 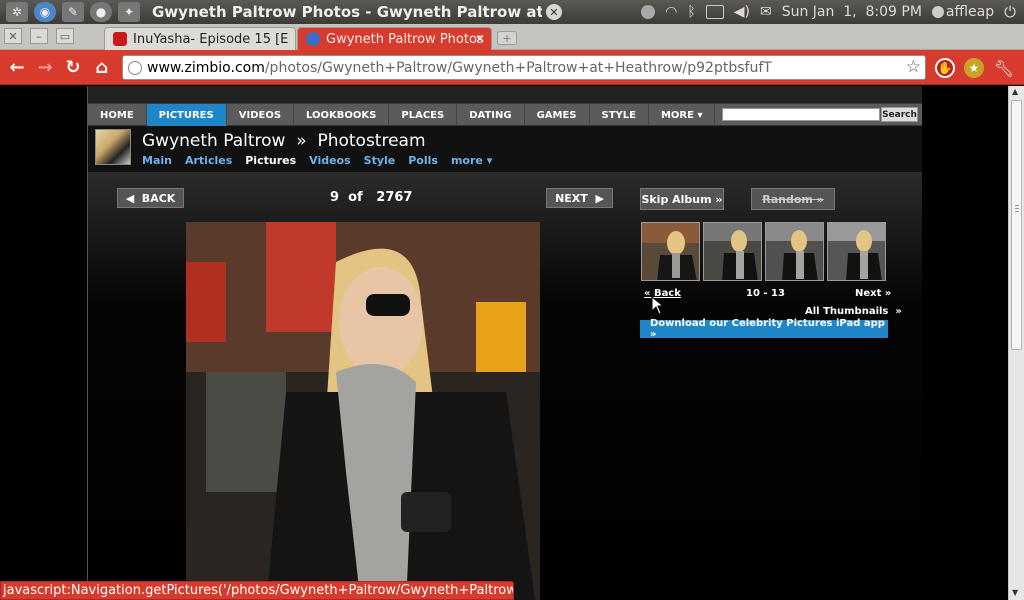 What do you see at coordinates (186, 115) in the screenshot?
I see `menu-pictures: PICTURES` at bounding box center [186, 115].